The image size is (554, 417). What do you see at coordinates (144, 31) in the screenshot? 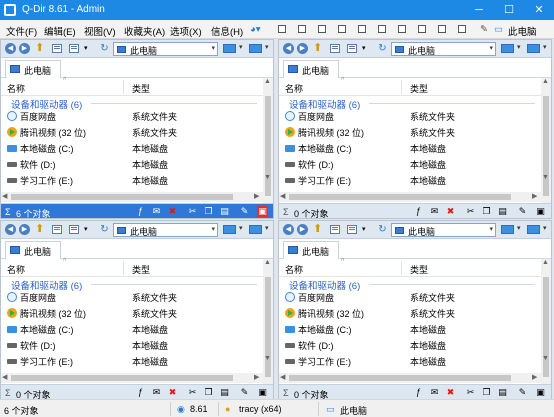
I see `menu-favorites: 收藏夹(A)` at bounding box center [144, 31].